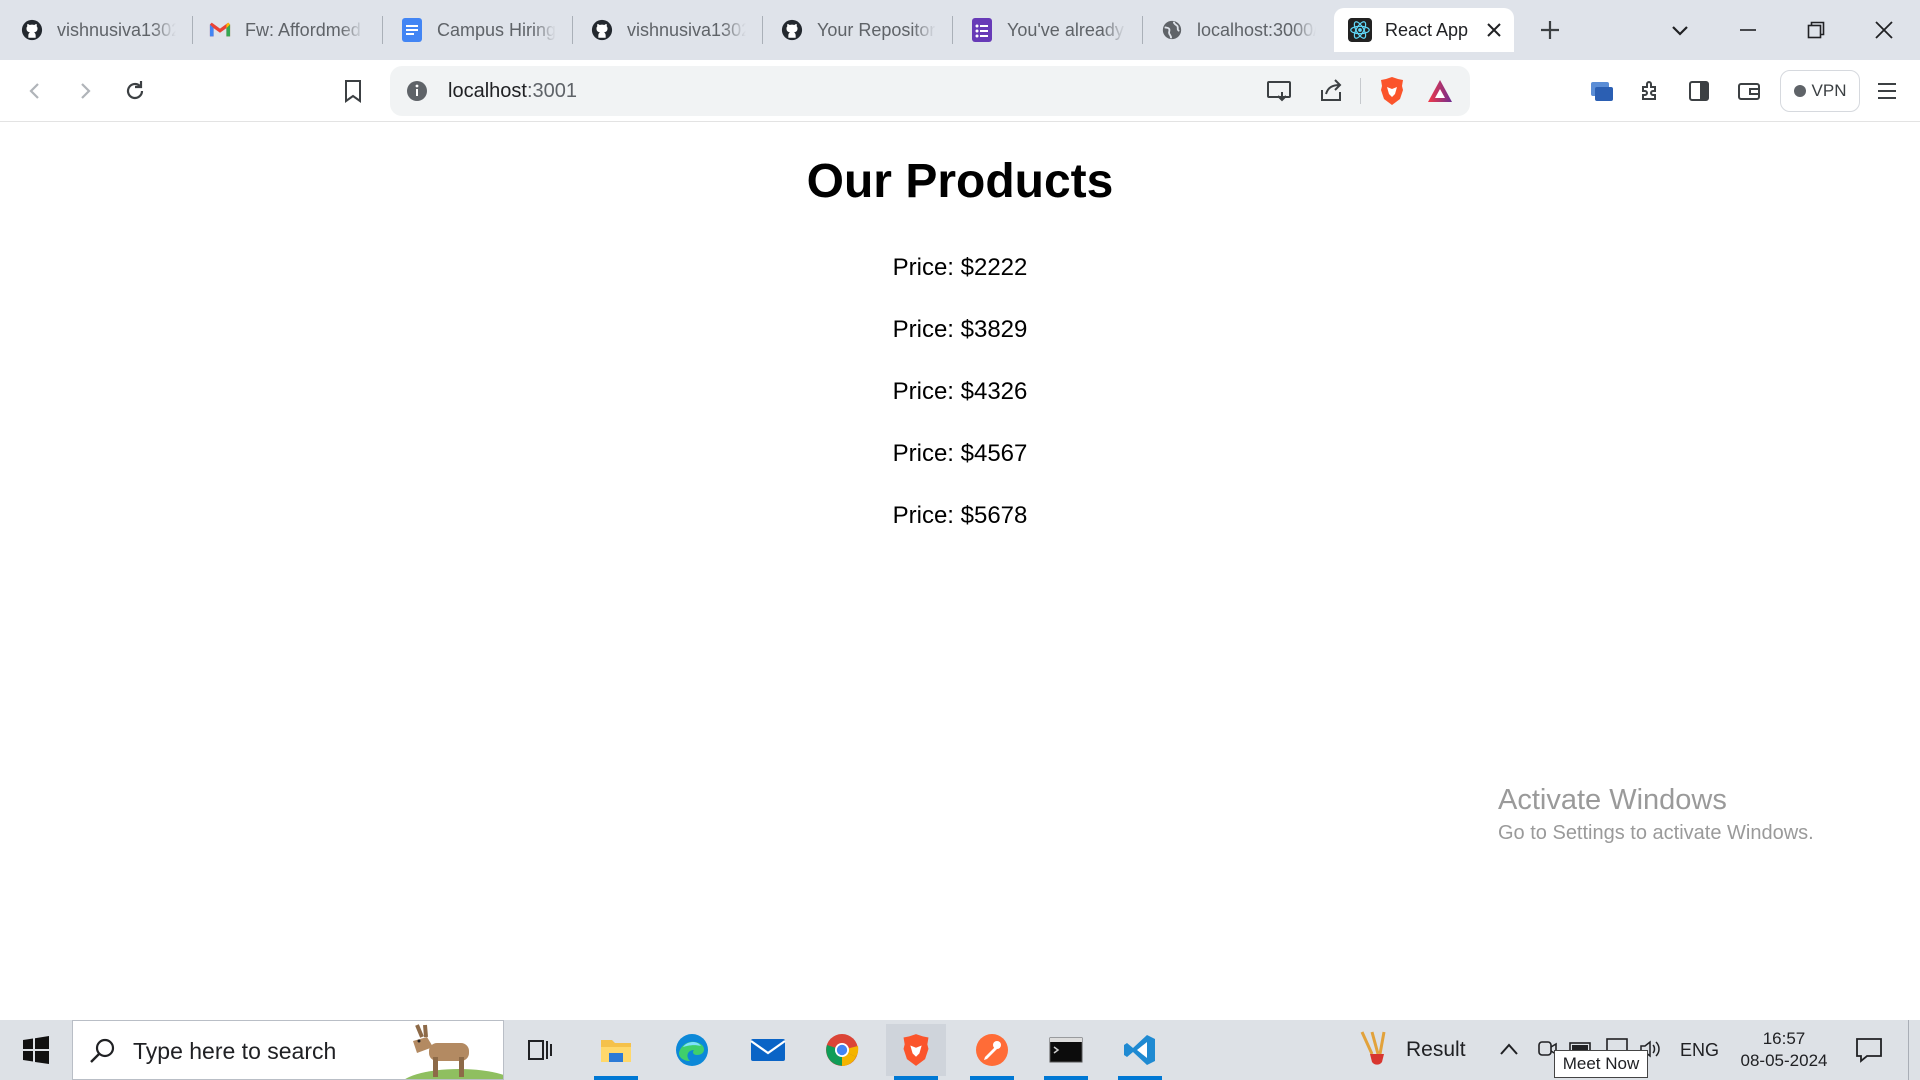  I want to click on show-desktop-button, so click(1914, 1050).